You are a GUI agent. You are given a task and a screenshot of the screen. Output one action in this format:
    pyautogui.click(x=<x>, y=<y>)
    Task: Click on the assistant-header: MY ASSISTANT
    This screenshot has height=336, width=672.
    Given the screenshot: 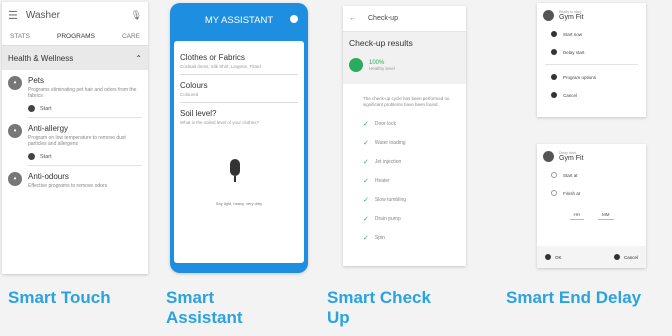 What is the action you would take?
    pyautogui.click(x=239, y=20)
    